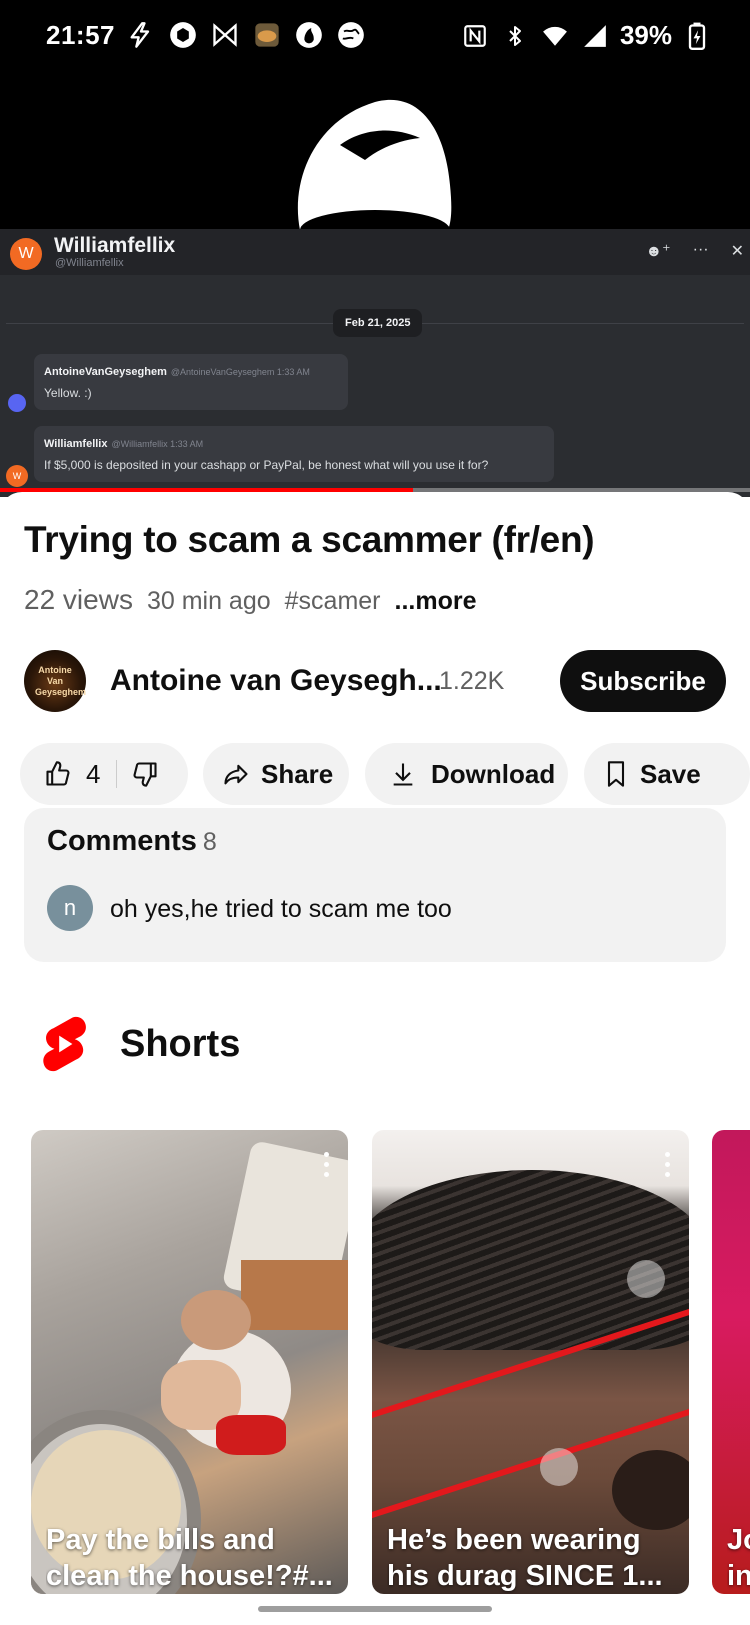  I want to click on bowtie-app-icon, so click(225, 35).